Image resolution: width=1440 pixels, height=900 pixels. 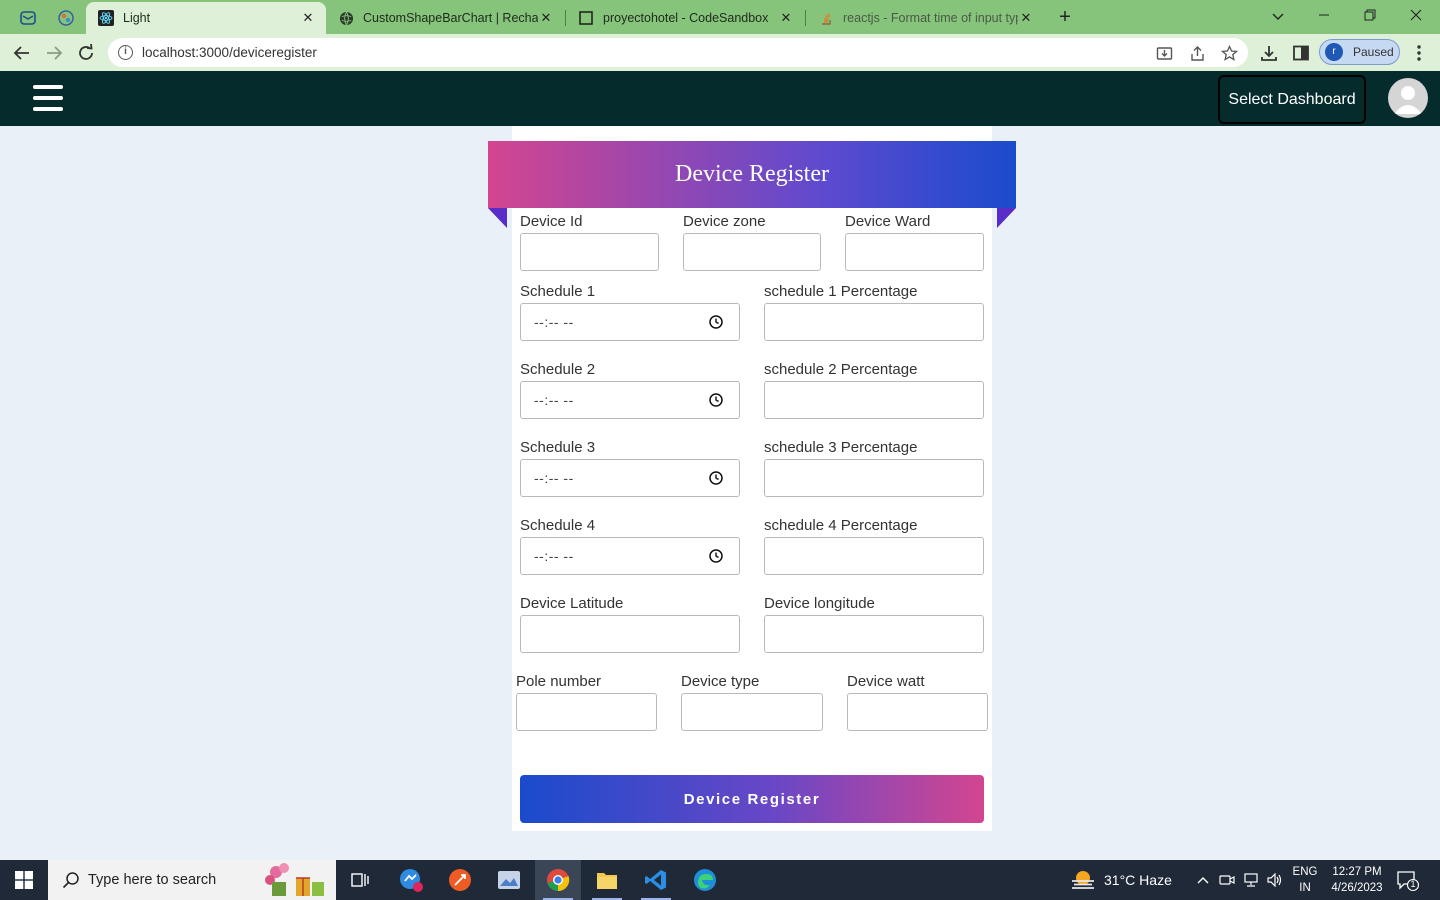 What do you see at coordinates (607, 880) in the screenshot?
I see `file-explorer-icon` at bounding box center [607, 880].